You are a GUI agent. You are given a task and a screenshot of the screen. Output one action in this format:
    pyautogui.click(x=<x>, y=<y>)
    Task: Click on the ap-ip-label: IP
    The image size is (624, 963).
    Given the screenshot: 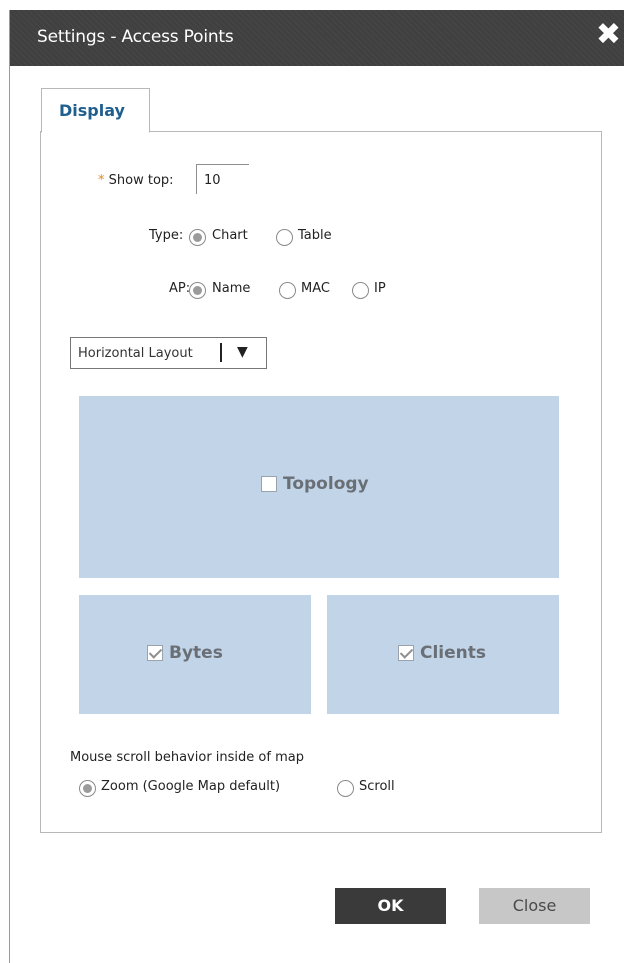 What is the action you would take?
    pyautogui.click(x=380, y=288)
    